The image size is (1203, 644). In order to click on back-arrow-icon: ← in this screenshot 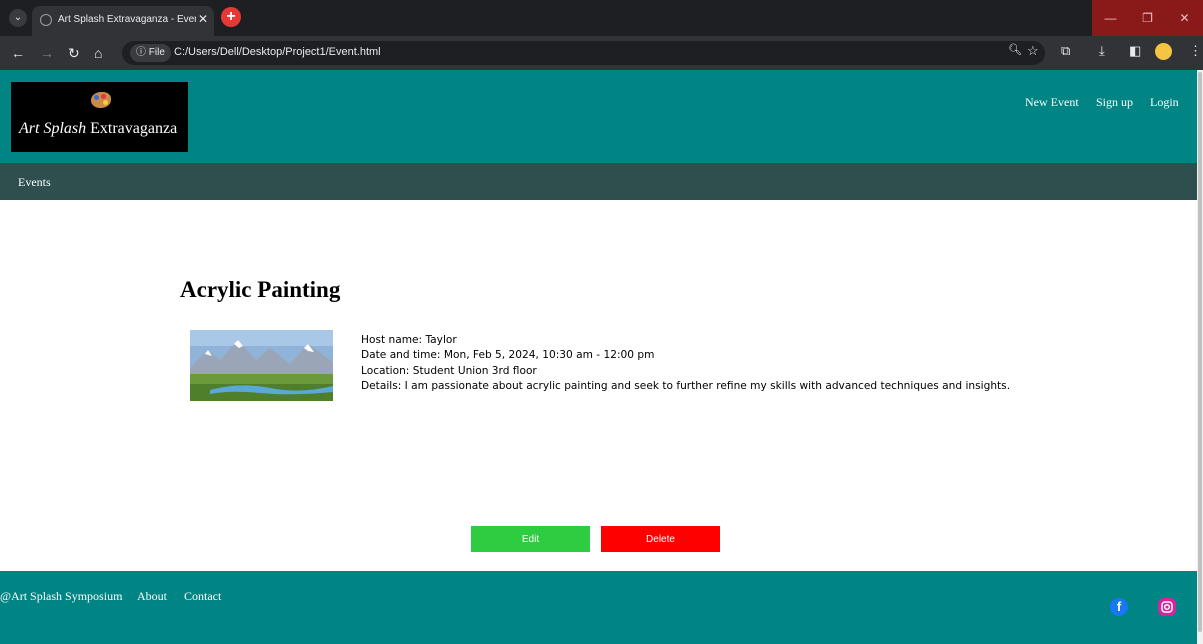, I will do `click(18, 53)`.